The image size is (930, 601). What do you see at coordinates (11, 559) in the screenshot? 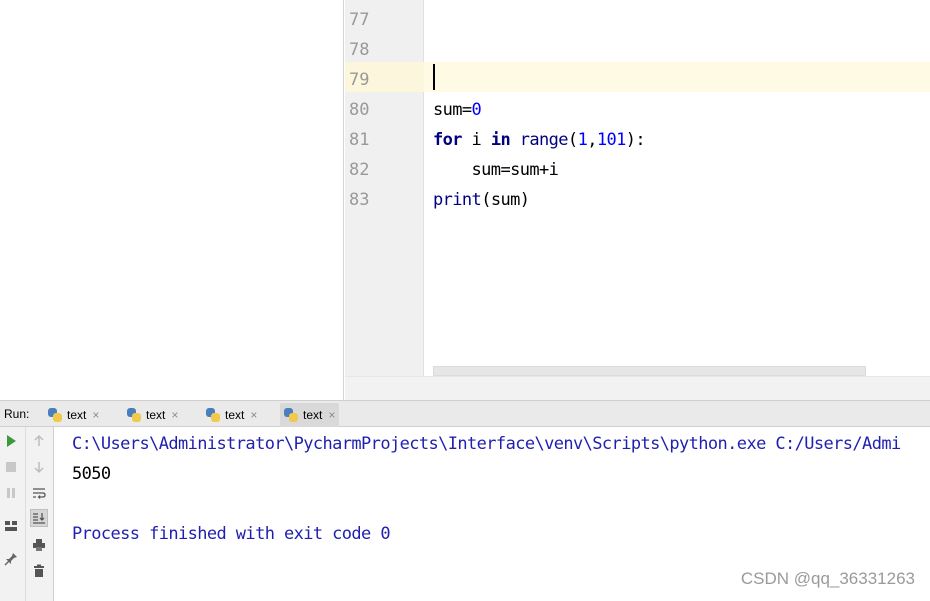
I see `pin-icon` at bounding box center [11, 559].